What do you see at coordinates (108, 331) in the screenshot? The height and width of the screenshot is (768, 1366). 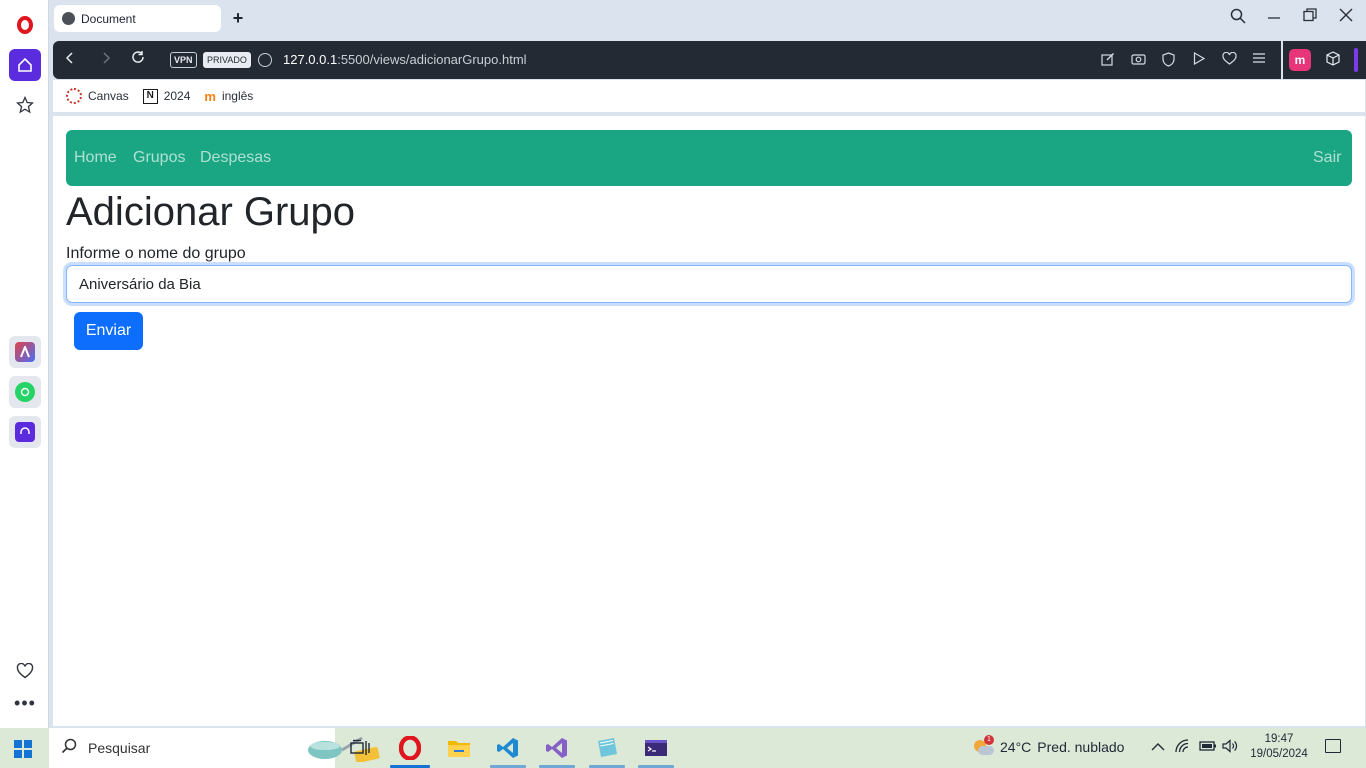 I see `submit-button: Enviar` at bounding box center [108, 331].